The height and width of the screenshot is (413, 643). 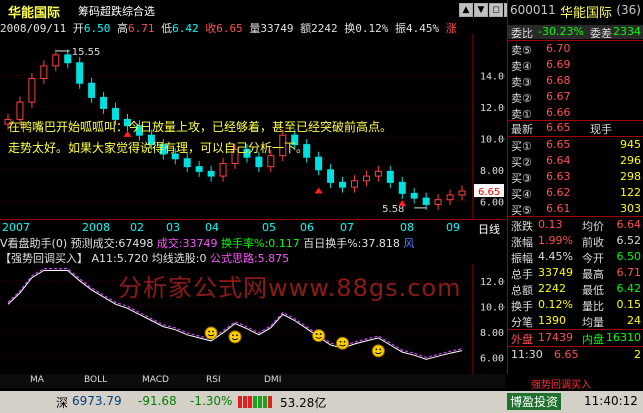 I want to click on scroll-down-icon: ▼, so click(x=481, y=10).